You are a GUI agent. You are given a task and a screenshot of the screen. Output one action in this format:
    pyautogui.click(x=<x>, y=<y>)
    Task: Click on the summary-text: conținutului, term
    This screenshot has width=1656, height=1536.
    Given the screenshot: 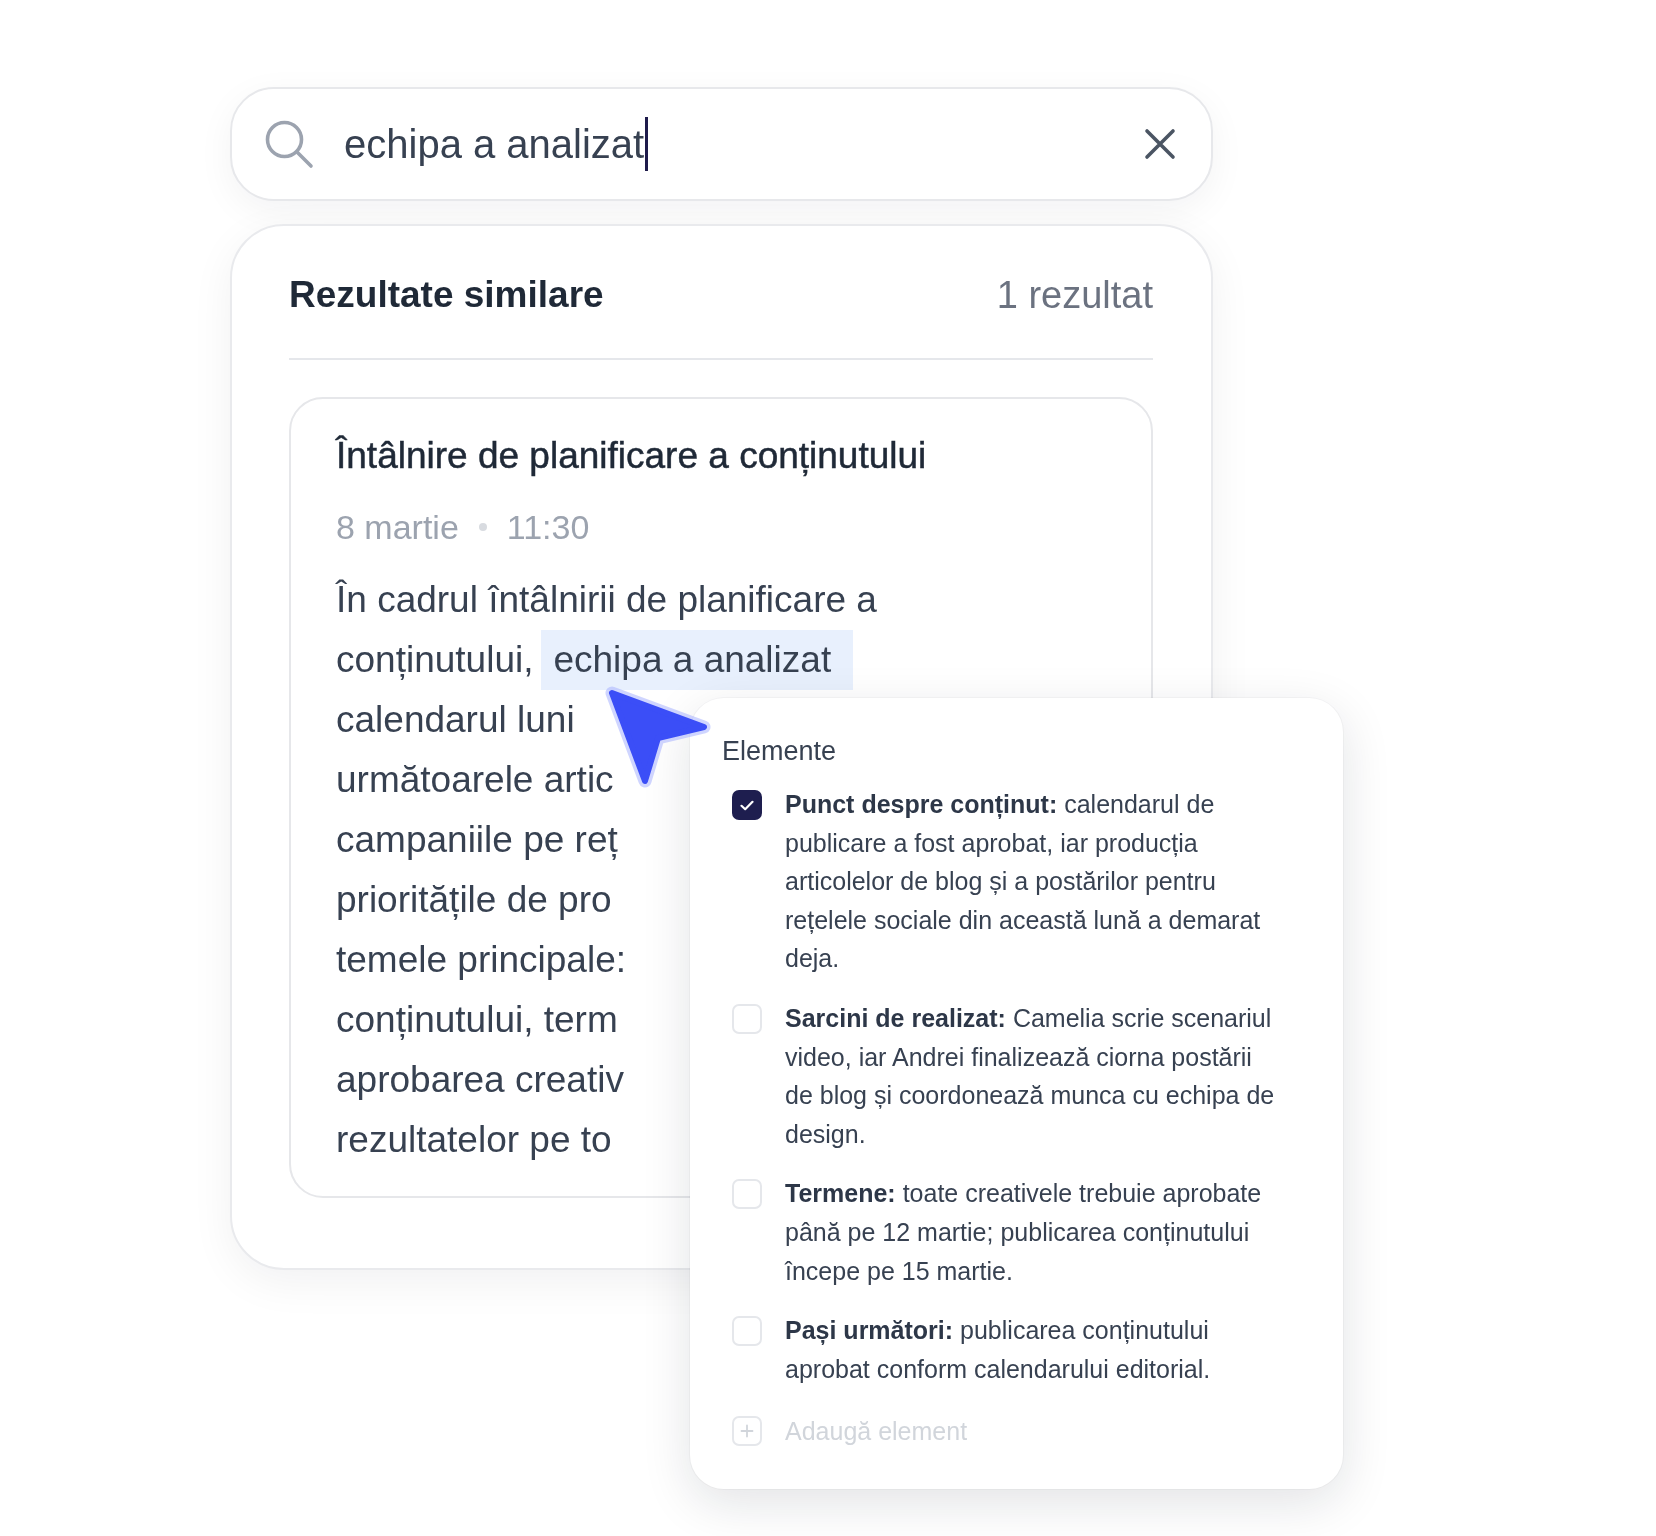 What is the action you would take?
    pyautogui.click(x=477, y=1020)
    